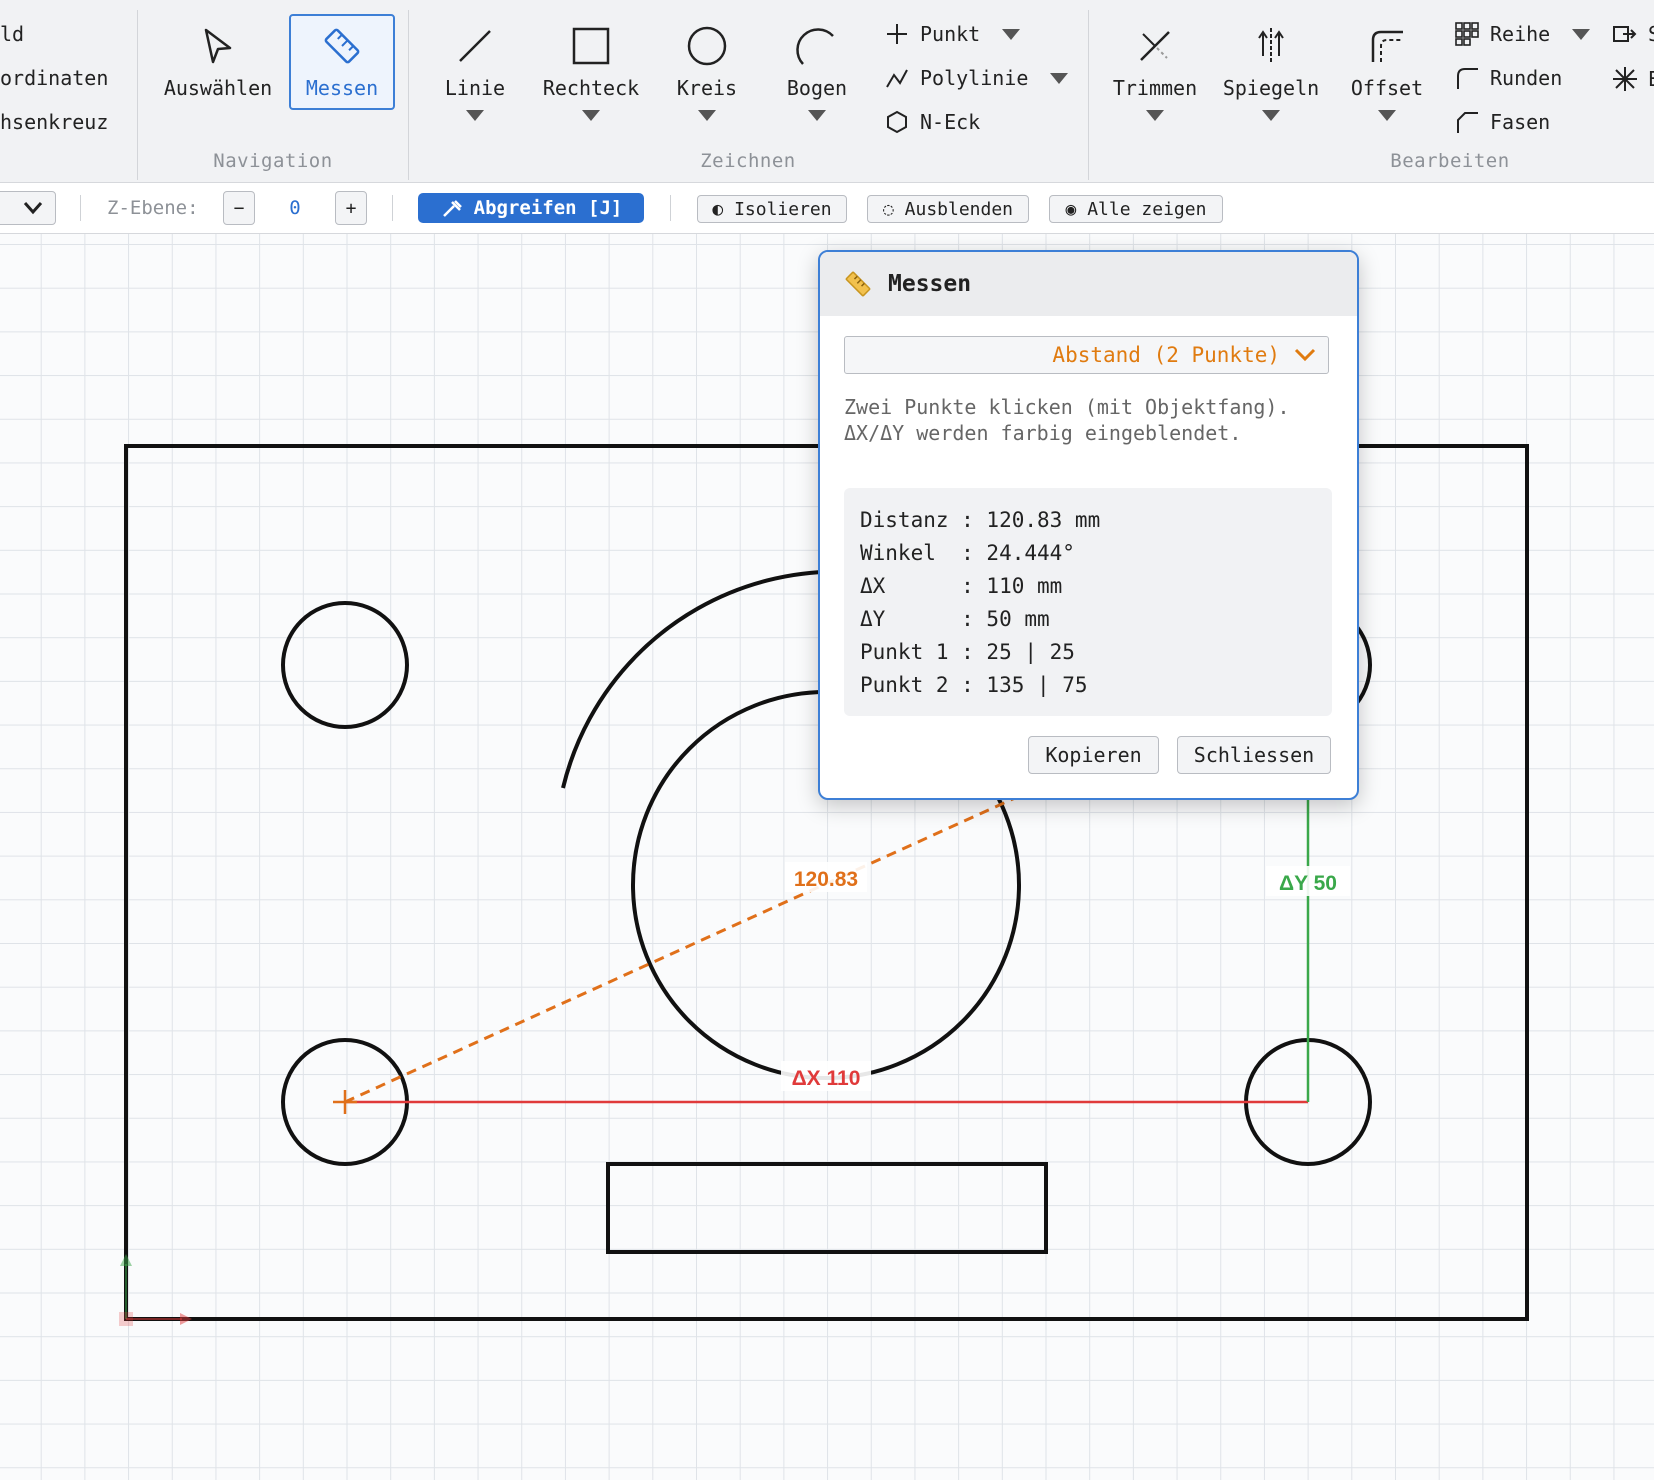 This screenshot has height=1480, width=1654. I want to click on circle-icon, so click(707, 46).